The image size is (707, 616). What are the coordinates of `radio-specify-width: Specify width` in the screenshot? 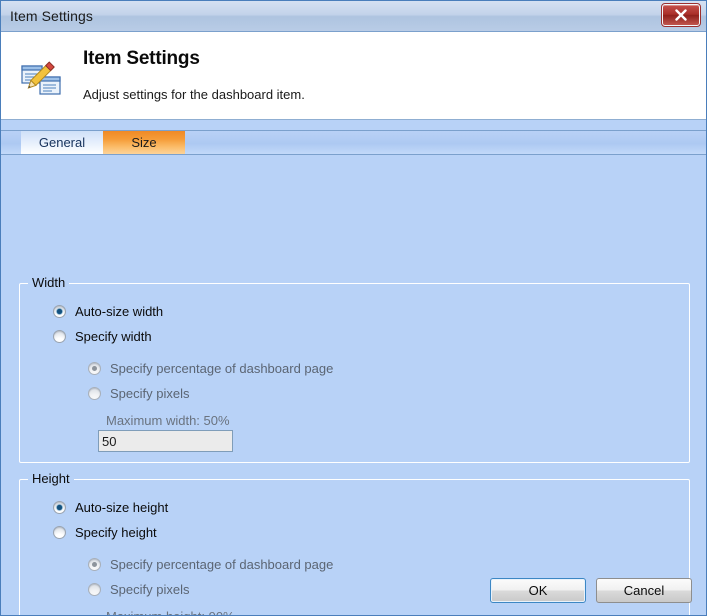 It's located at (102, 336).